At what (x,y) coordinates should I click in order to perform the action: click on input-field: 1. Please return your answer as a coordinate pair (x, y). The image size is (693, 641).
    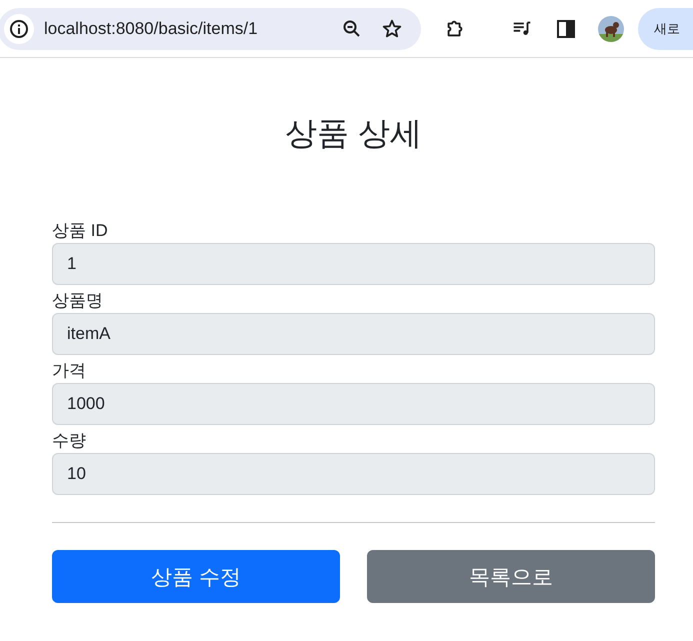
    Looking at the image, I should click on (353, 264).